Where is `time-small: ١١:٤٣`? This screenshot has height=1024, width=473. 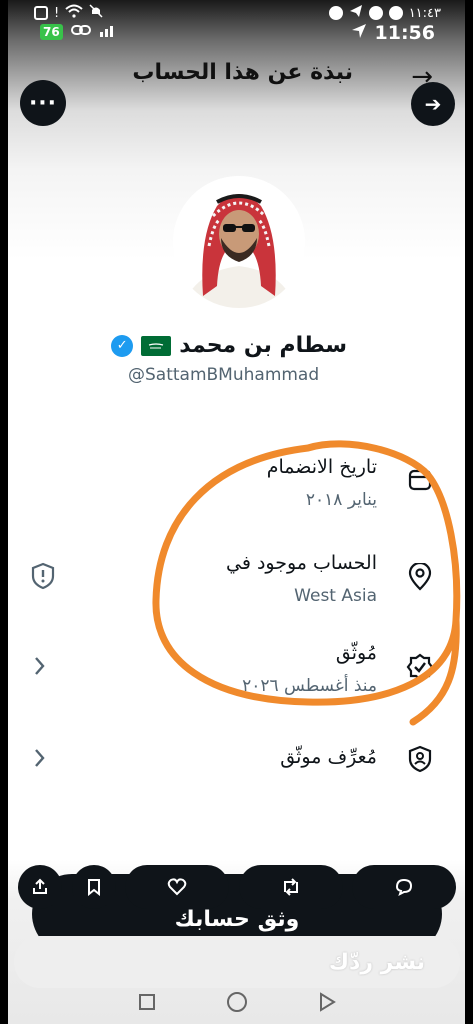
time-small: ١١:٤٣ is located at coordinates (424, 13).